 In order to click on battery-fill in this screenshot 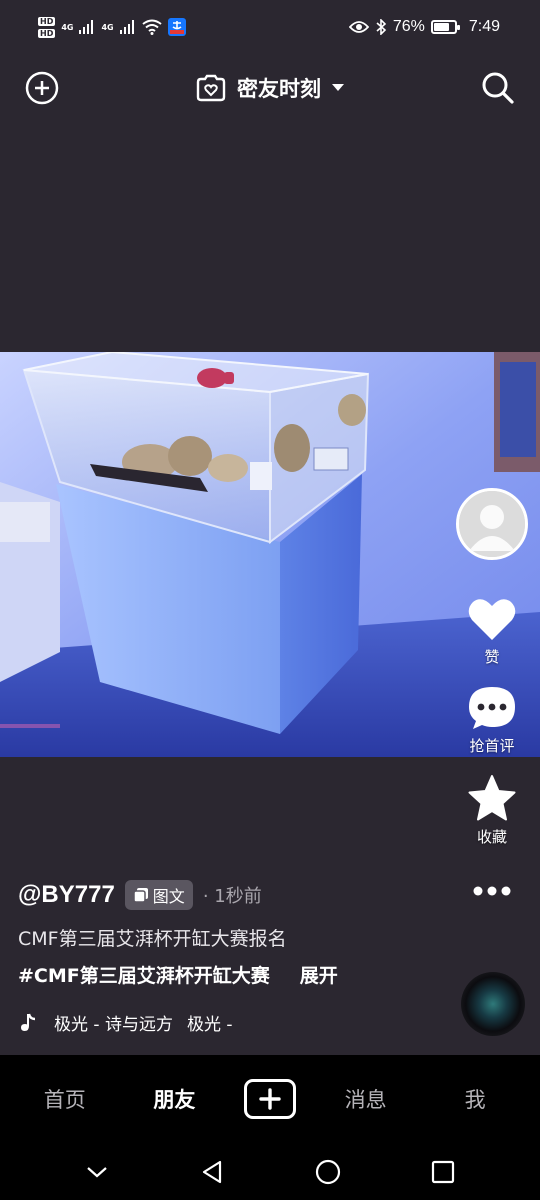, I will do `click(441, 27)`.